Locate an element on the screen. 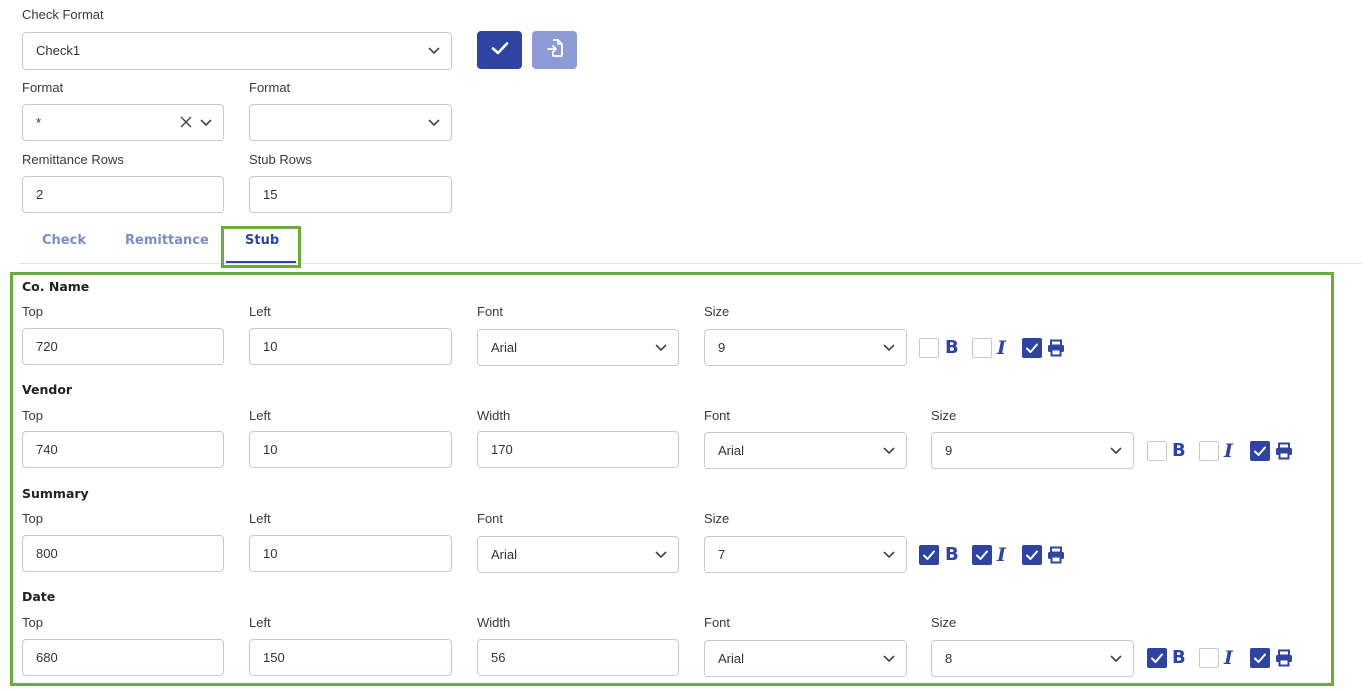 The height and width of the screenshot is (691, 1371). tab-check: Check is located at coordinates (64, 240).